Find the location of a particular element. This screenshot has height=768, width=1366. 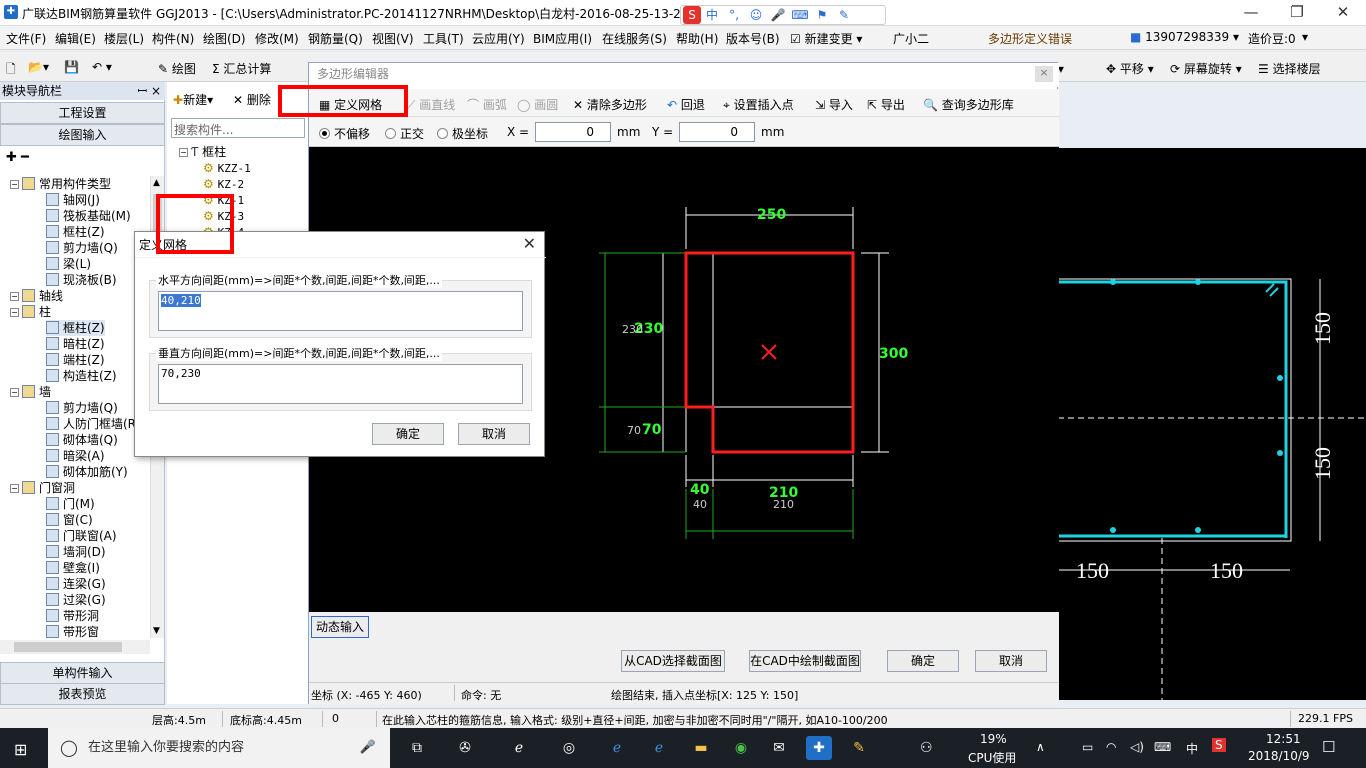

ortho-radio: 正交 is located at coordinates (404, 133).